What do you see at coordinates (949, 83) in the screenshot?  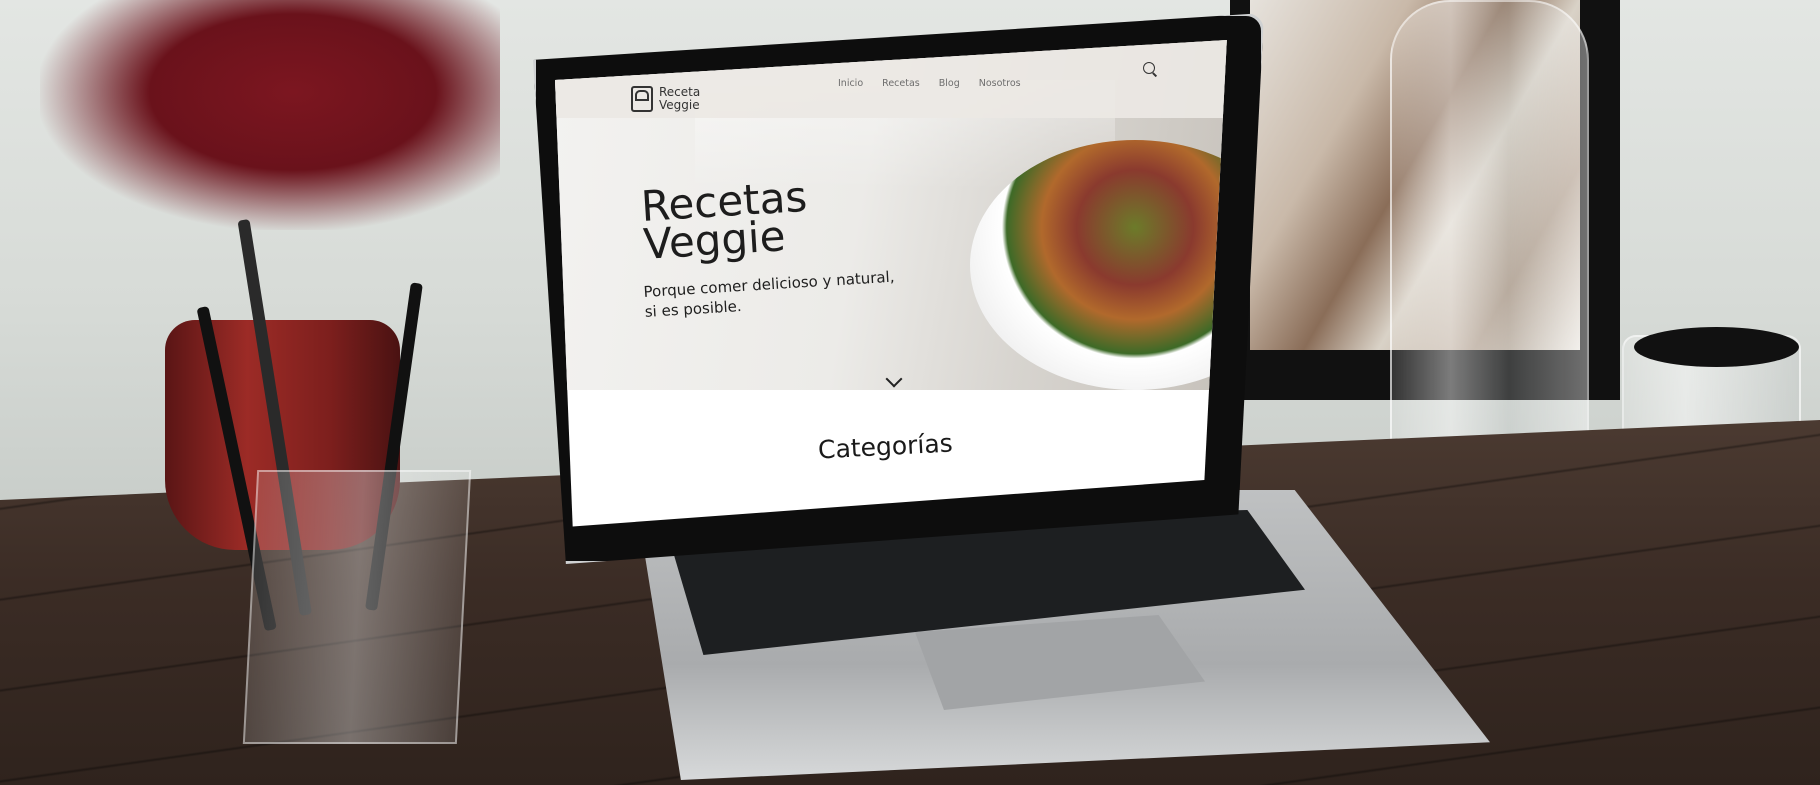 I see `nav-link-blog: Blog` at bounding box center [949, 83].